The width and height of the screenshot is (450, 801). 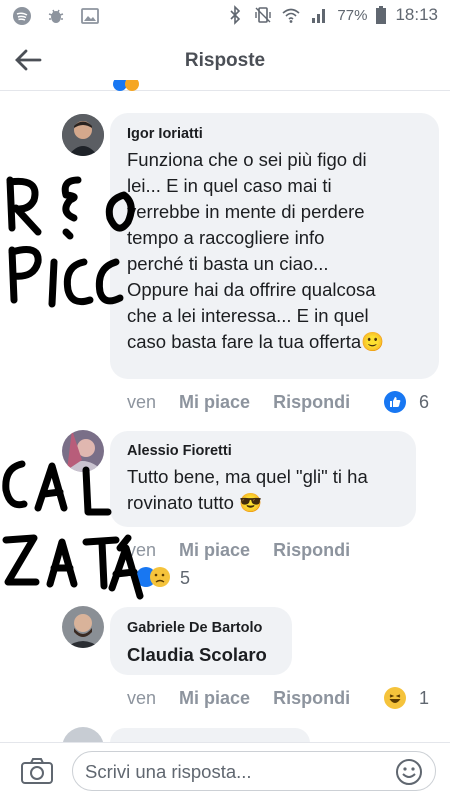 What do you see at coordinates (256, 341) in the screenshot?
I see `comment-line: caso basta fare la tua offerta🙂` at bounding box center [256, 341].